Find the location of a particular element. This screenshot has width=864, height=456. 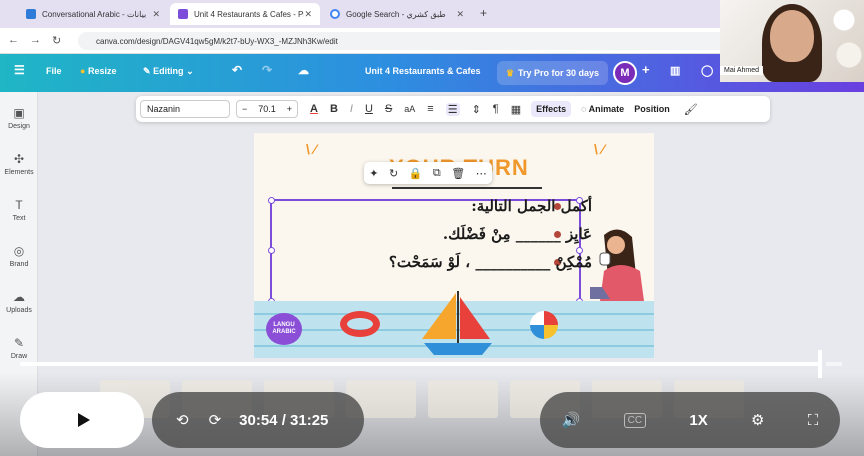

sidebar-item-elements: ✣ Elements is located at coordinates (19, 164).